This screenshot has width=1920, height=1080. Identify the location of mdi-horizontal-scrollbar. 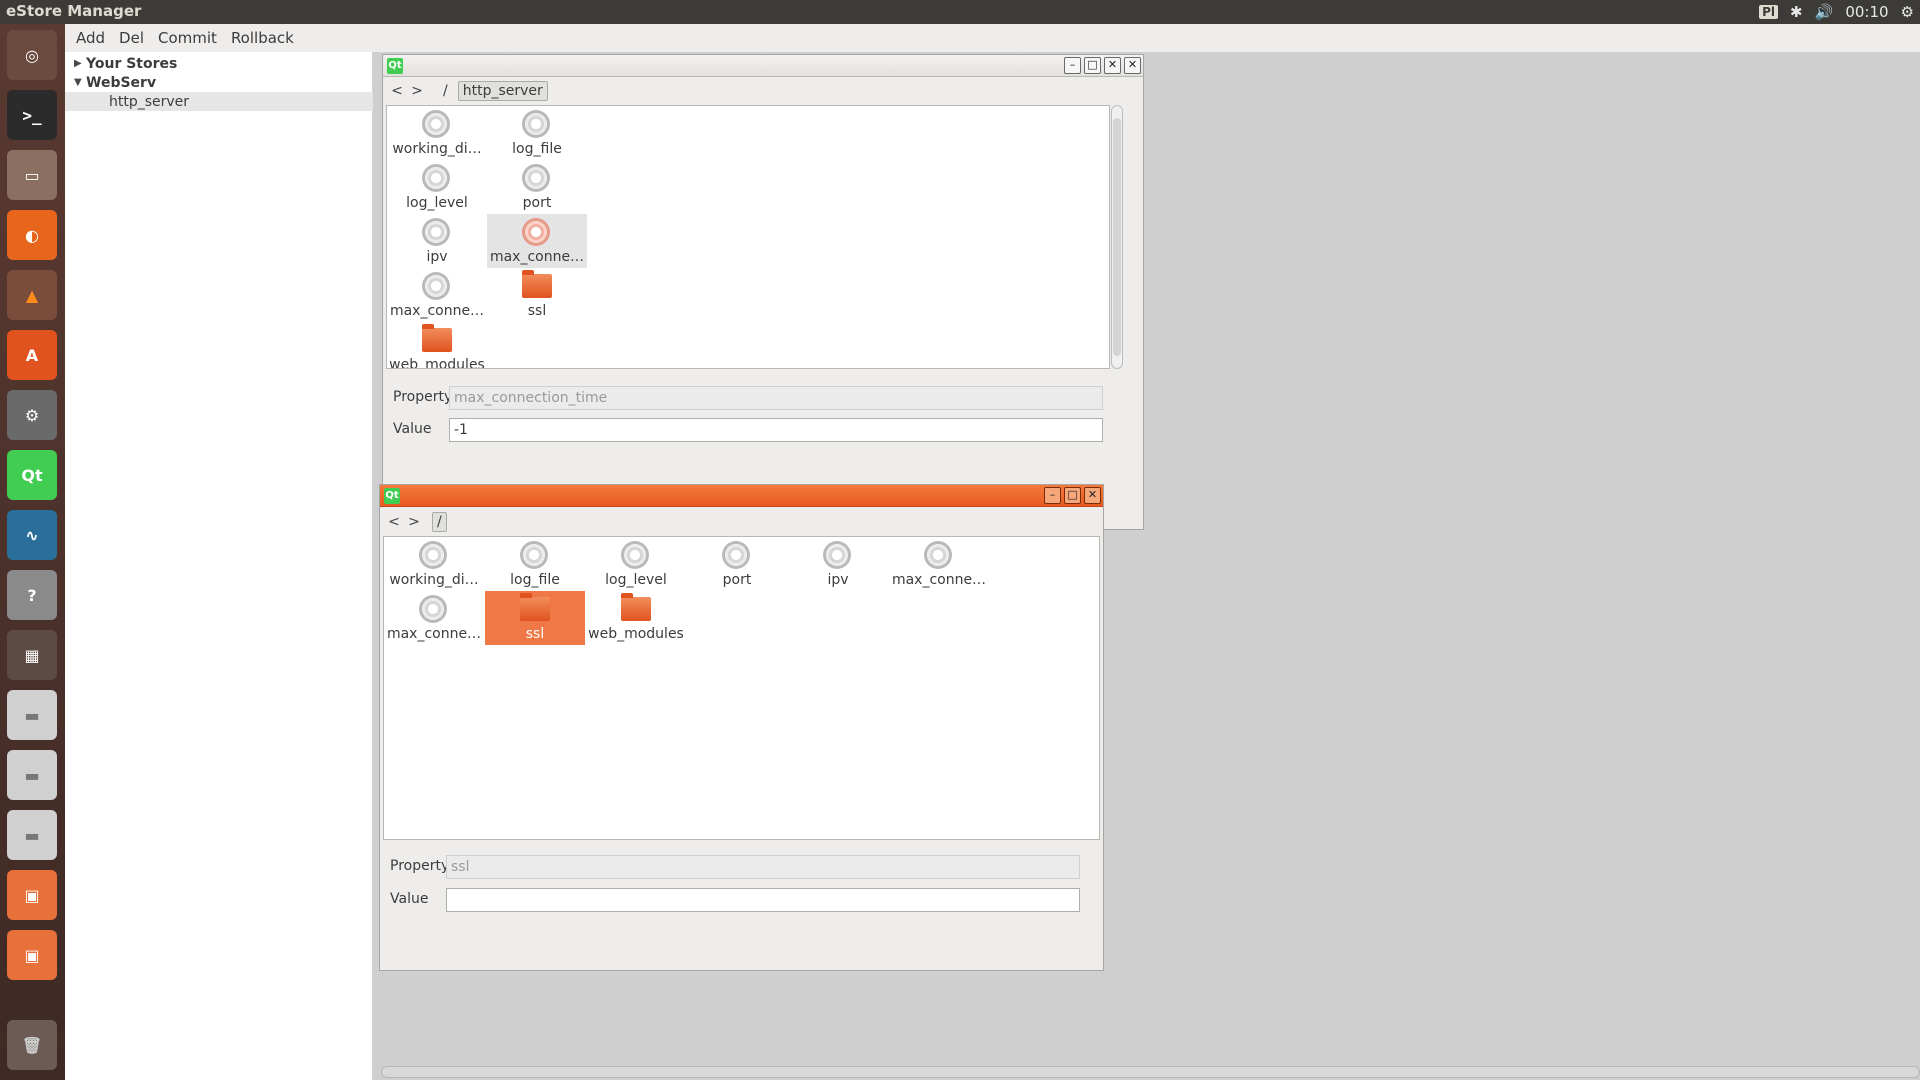
(1150, 1072).